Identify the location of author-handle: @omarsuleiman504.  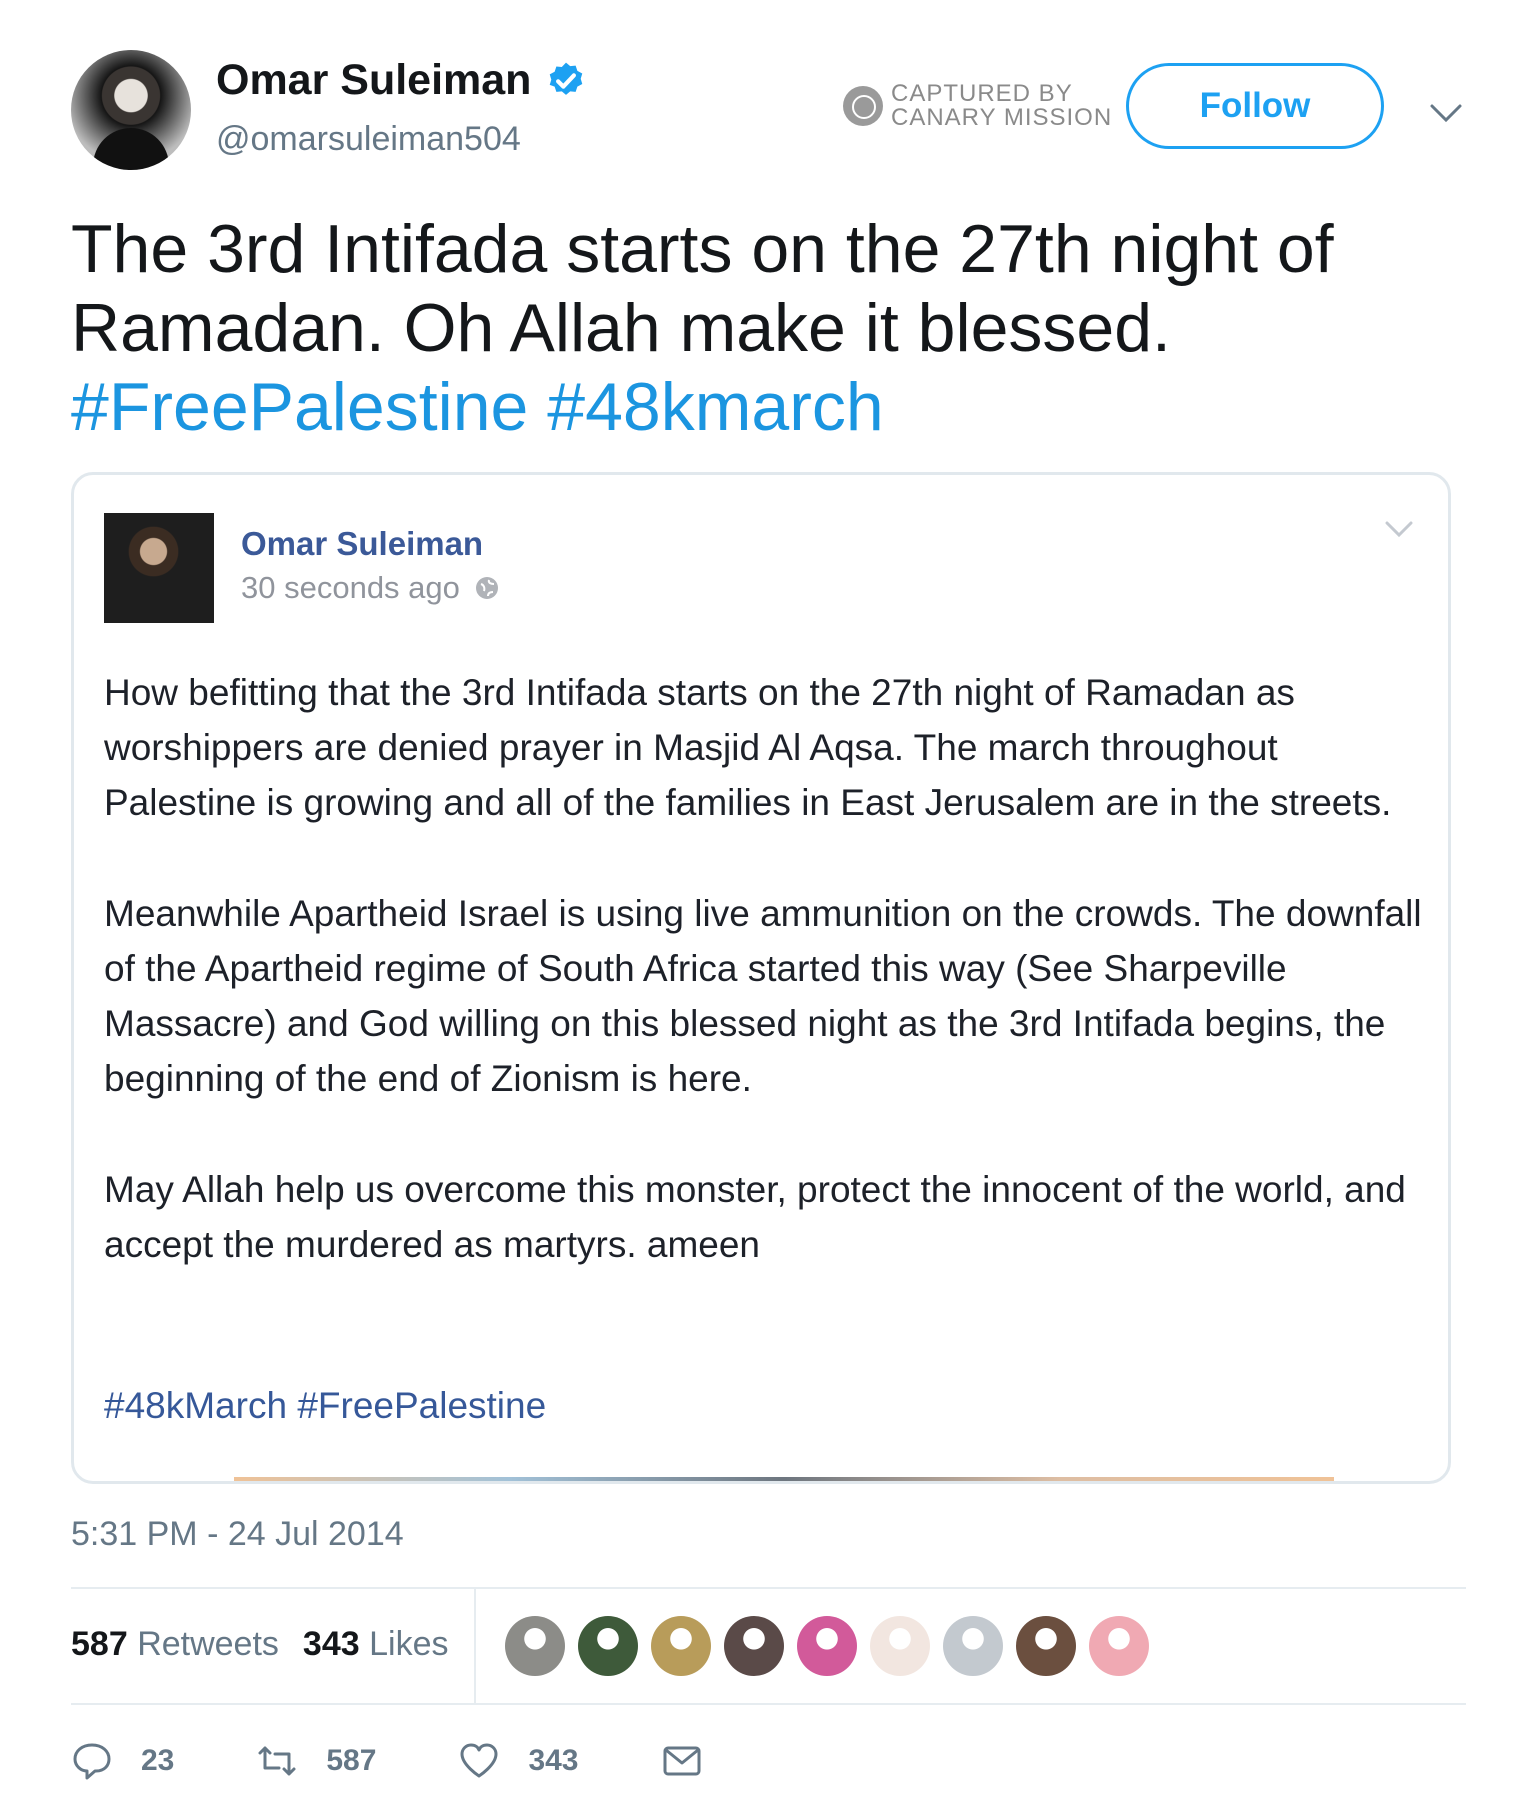
(368, 139).